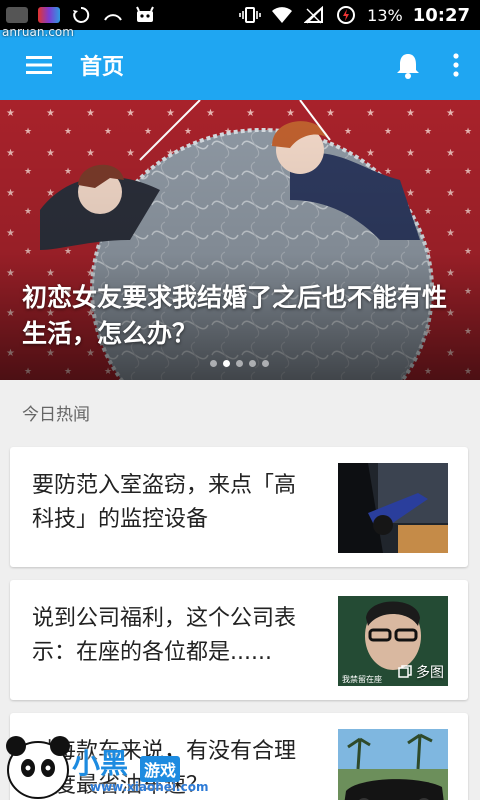 The height and width of the screenshot is (800, 480). I want to click on signal-icon, so click(314, 15).